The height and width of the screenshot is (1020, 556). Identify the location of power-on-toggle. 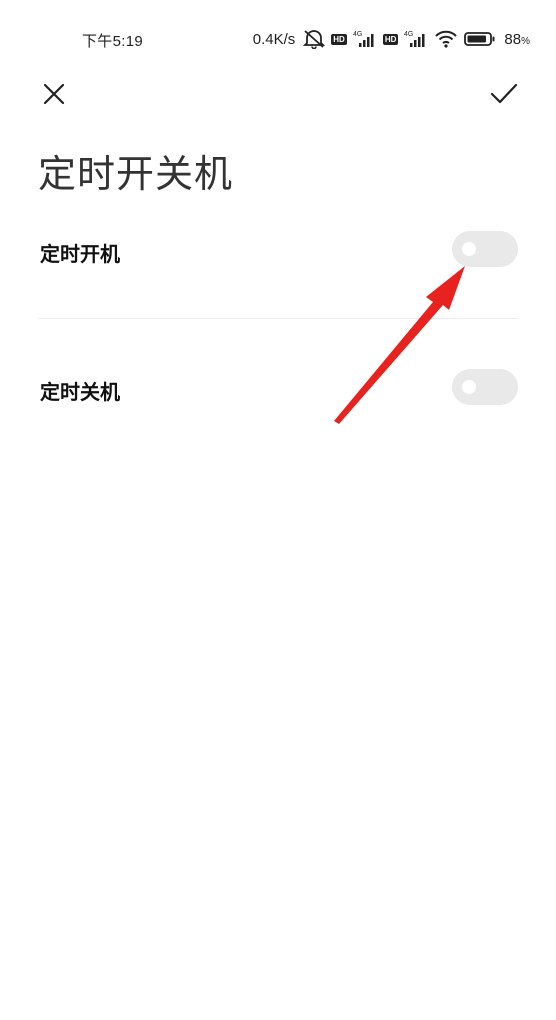
(485, 249).